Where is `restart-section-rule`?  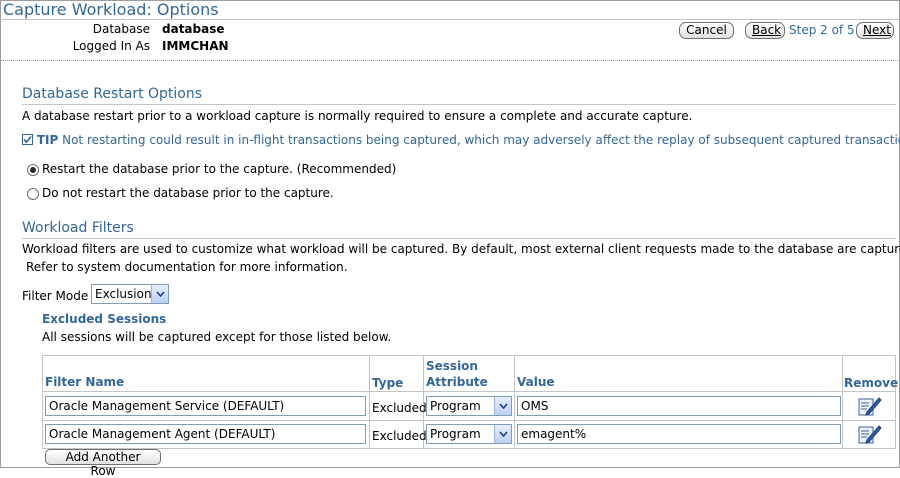 restart-section-rule is located at coordinates (459, 104).